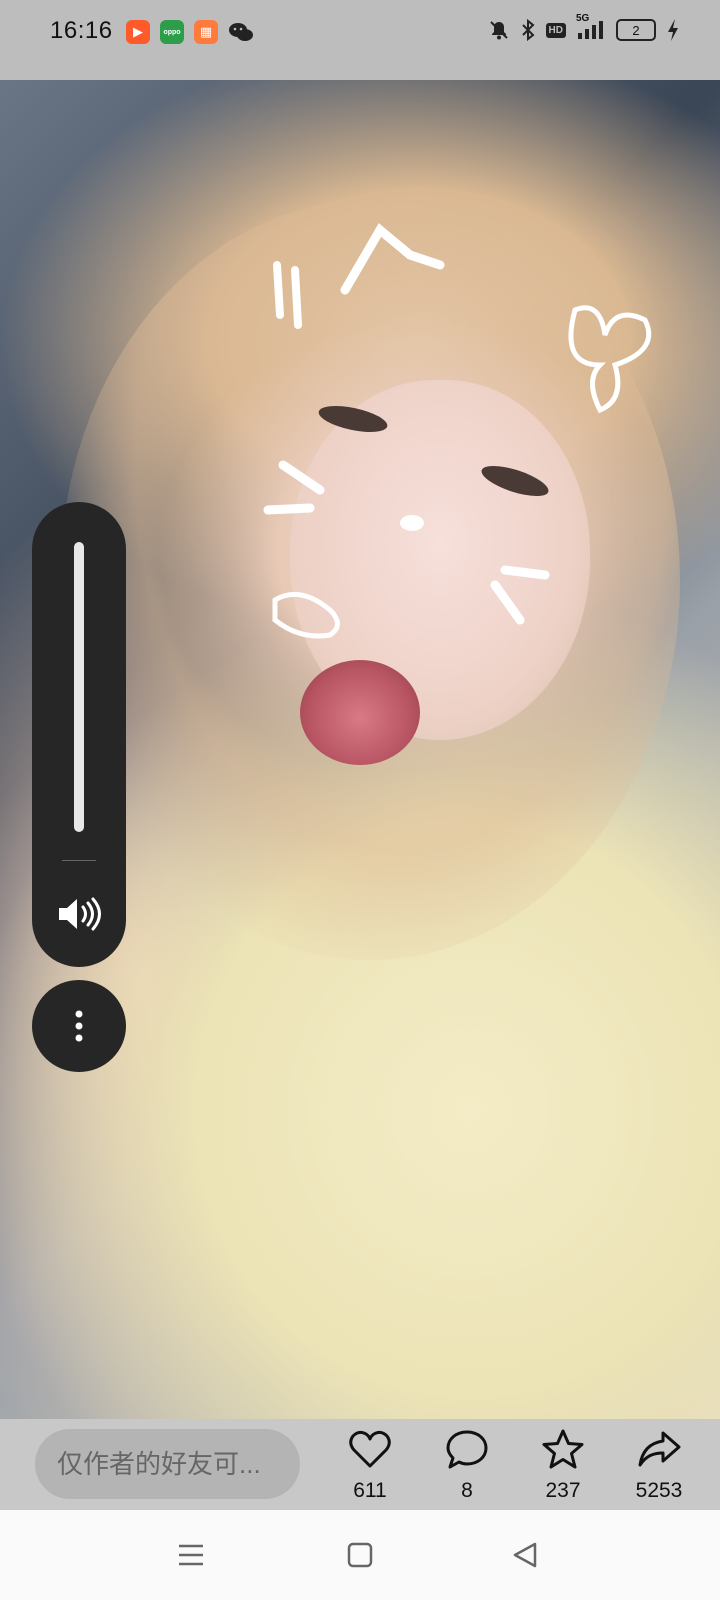 The image size is (720, 1600). I want to click on volume-divider, so click(79, 860).